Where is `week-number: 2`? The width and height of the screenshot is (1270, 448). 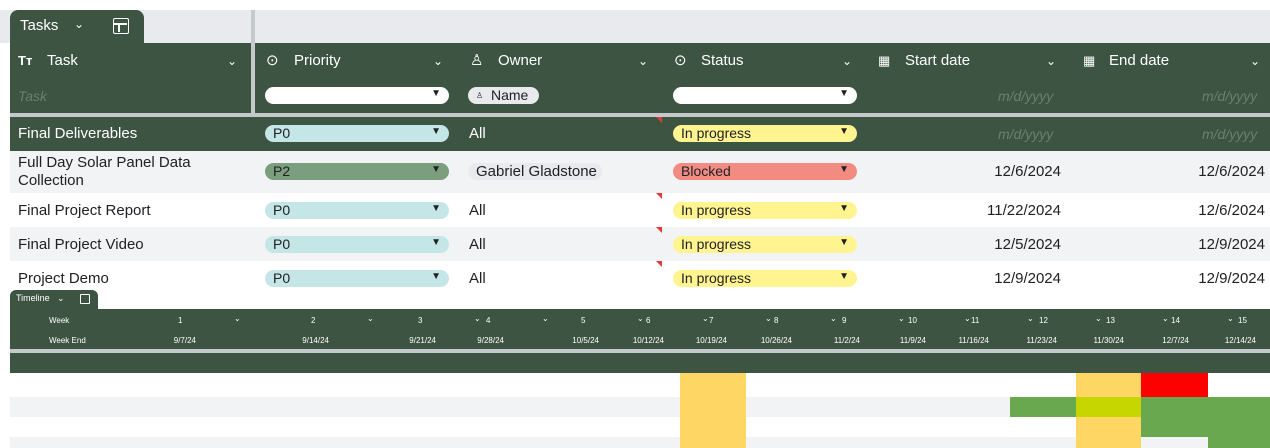 week-number: 2 is located at coordinates (313, 320).